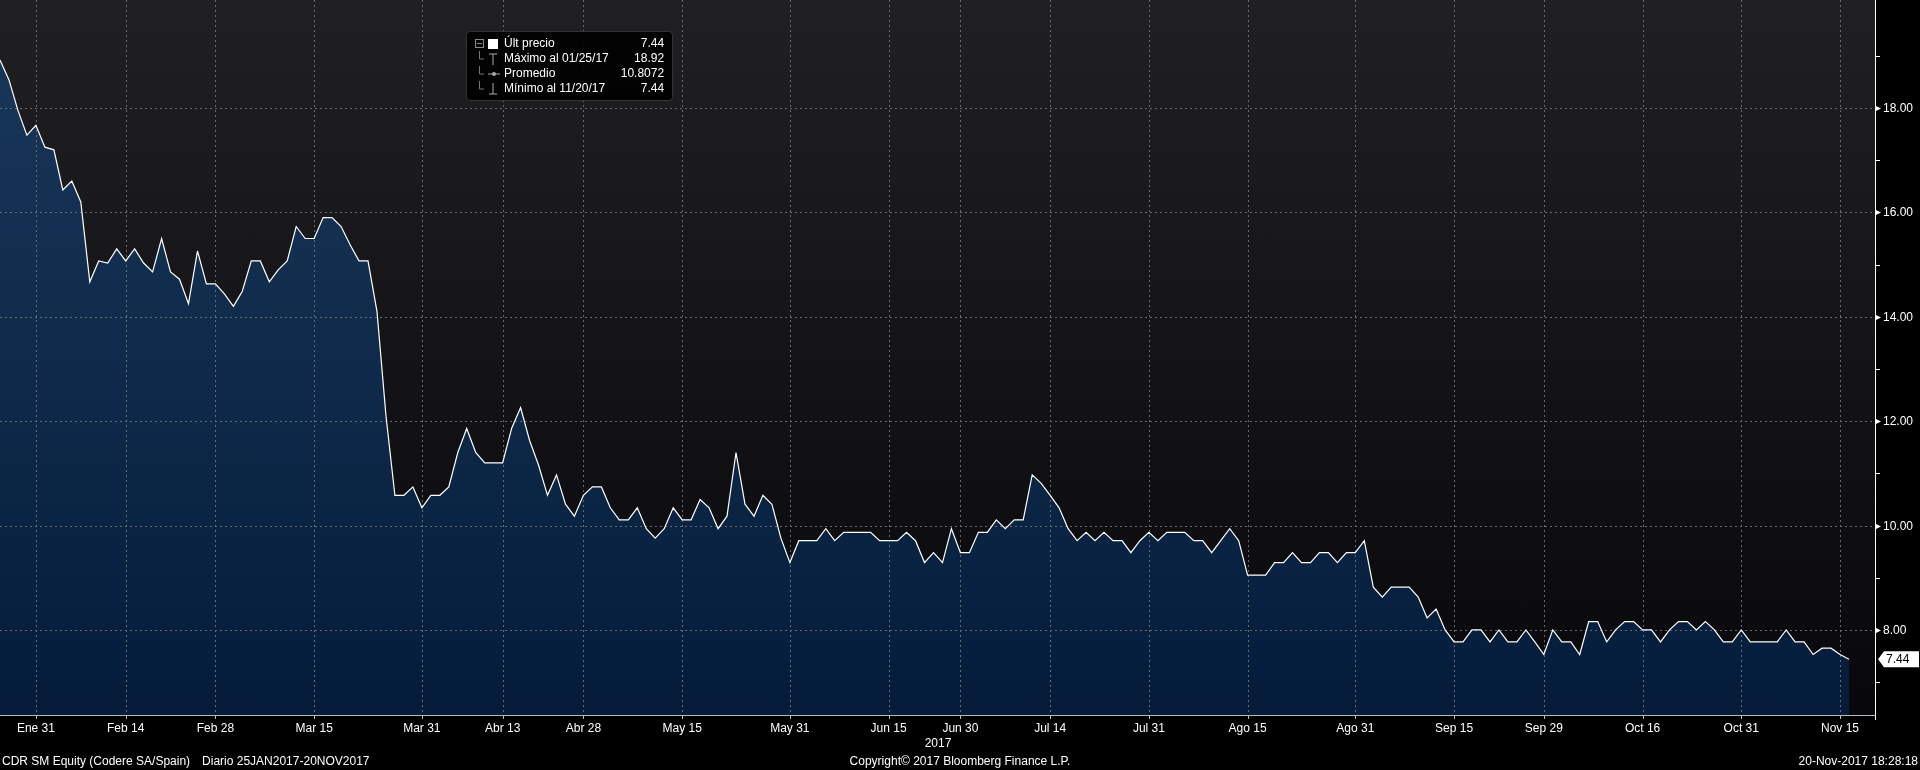 The image size is (1920, 770). Describe the element at coordinates (1895, 629) in the screenshot. I see `axis-label: 8.00` at that location.